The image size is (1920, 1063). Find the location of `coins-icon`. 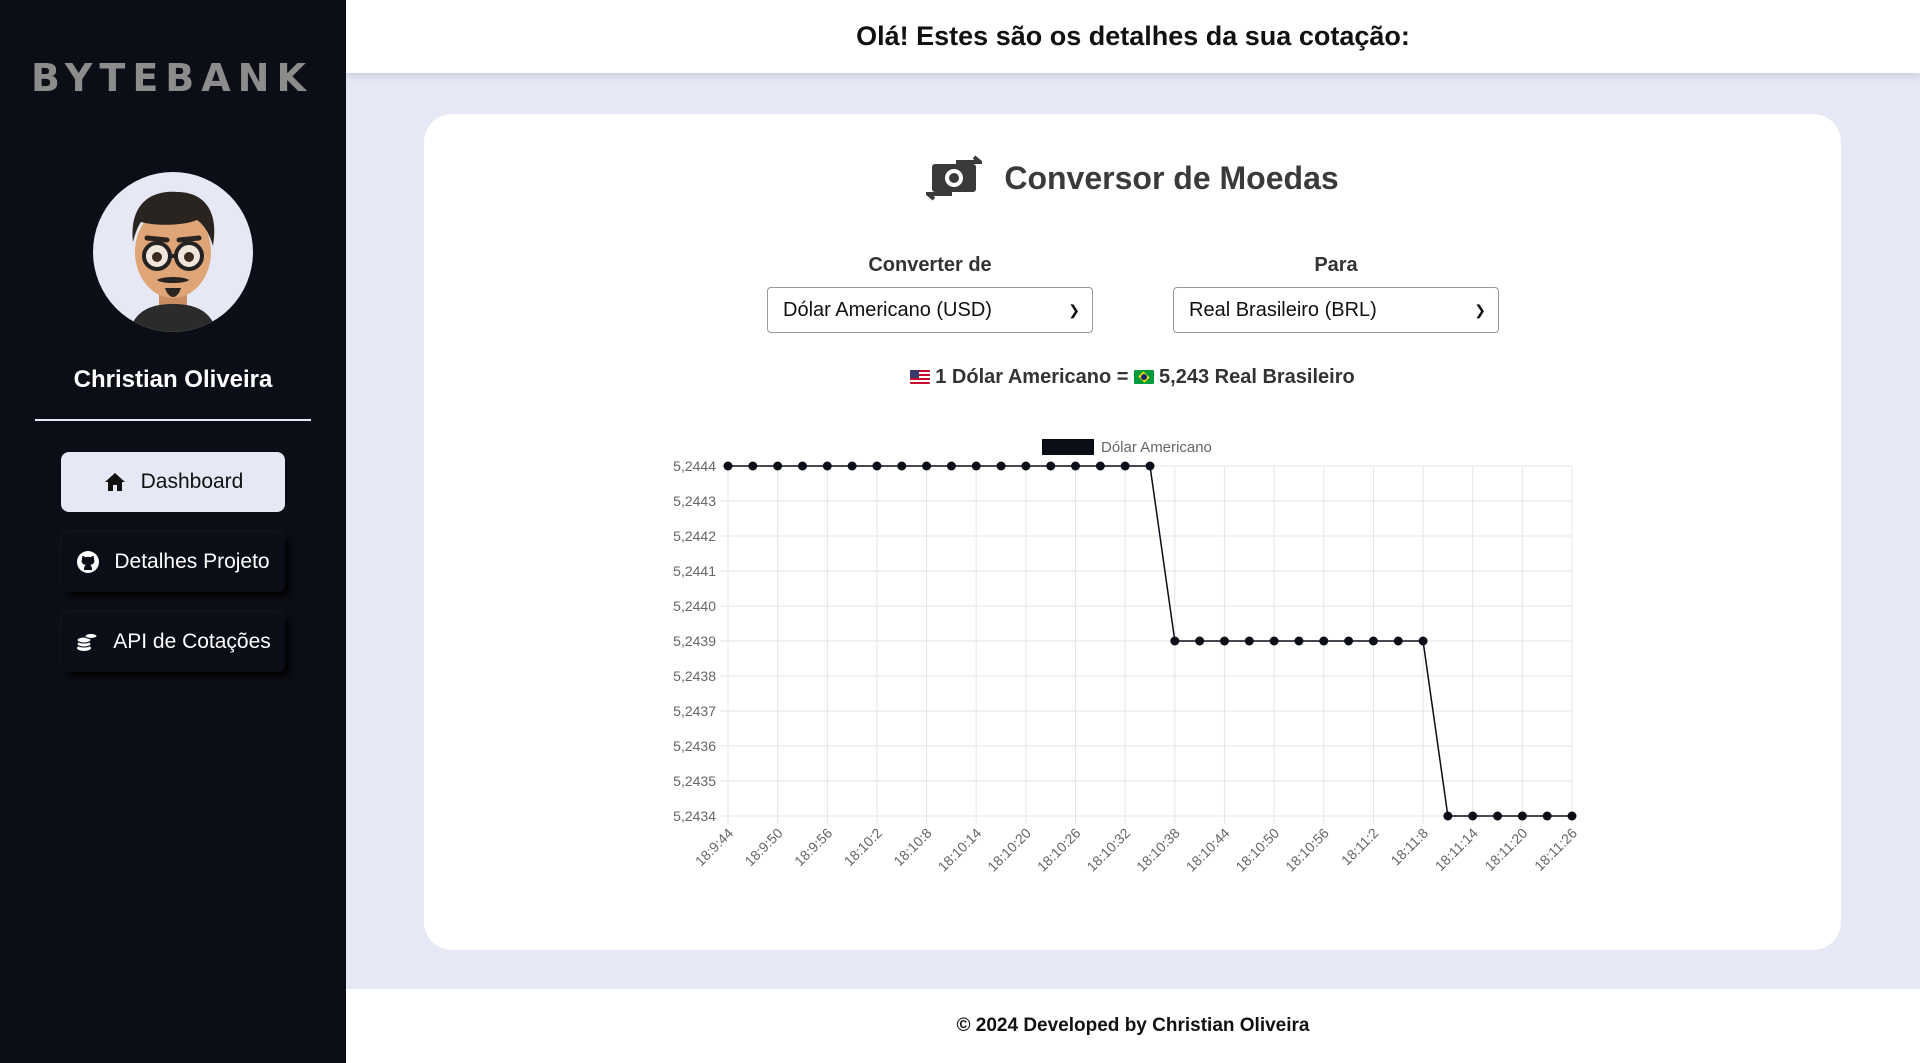

coins-icon is located at coordinates (87, 642).